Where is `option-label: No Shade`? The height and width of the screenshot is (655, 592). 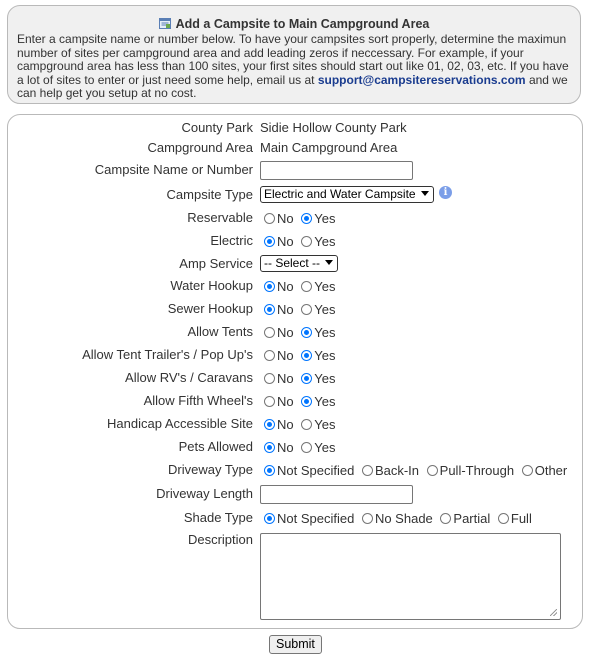
option-label: No Shade is located at coordinates (403, 518).